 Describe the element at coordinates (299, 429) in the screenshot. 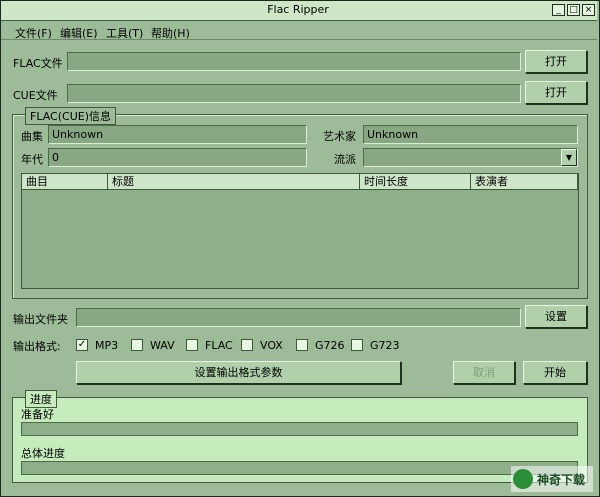

I see `status-progress-bar` at that location.